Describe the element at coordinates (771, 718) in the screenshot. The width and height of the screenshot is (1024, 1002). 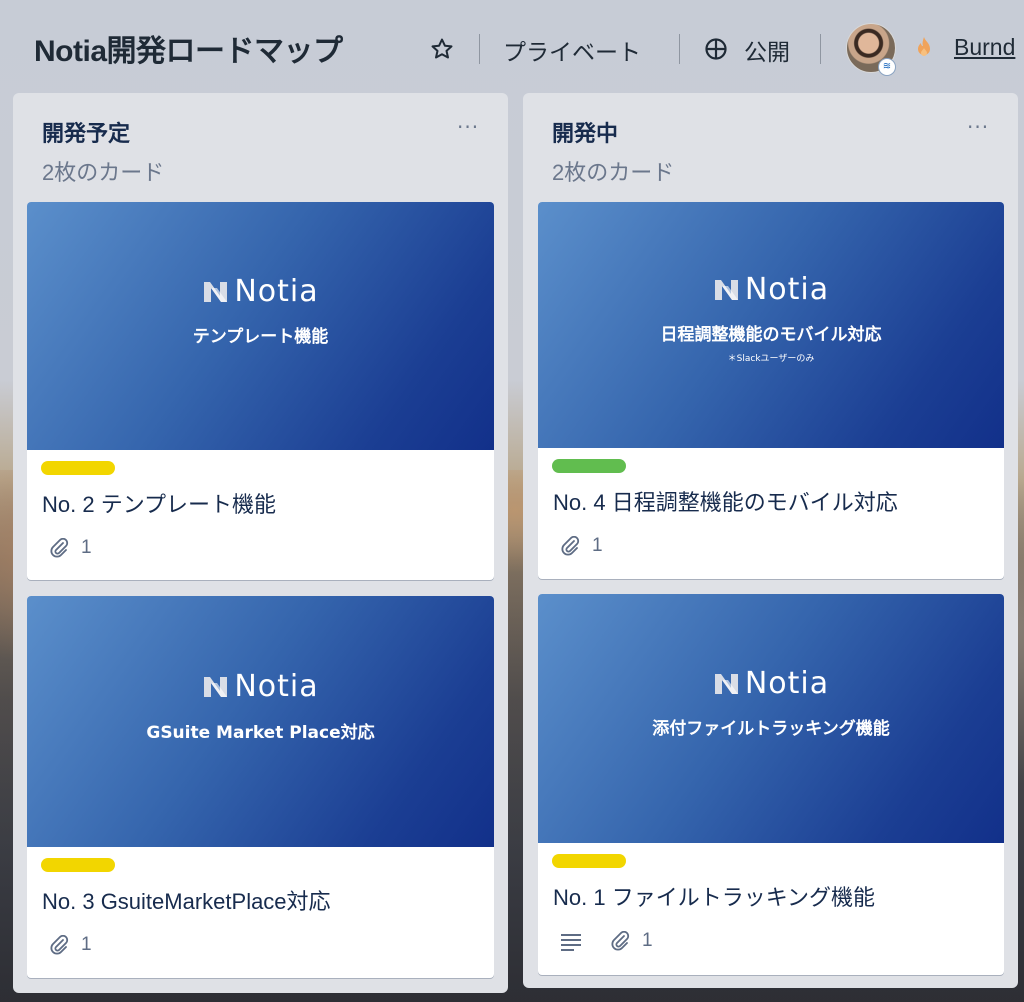
I see `card-cover: Notia 添付ファイルトラッキング機能` at that location.